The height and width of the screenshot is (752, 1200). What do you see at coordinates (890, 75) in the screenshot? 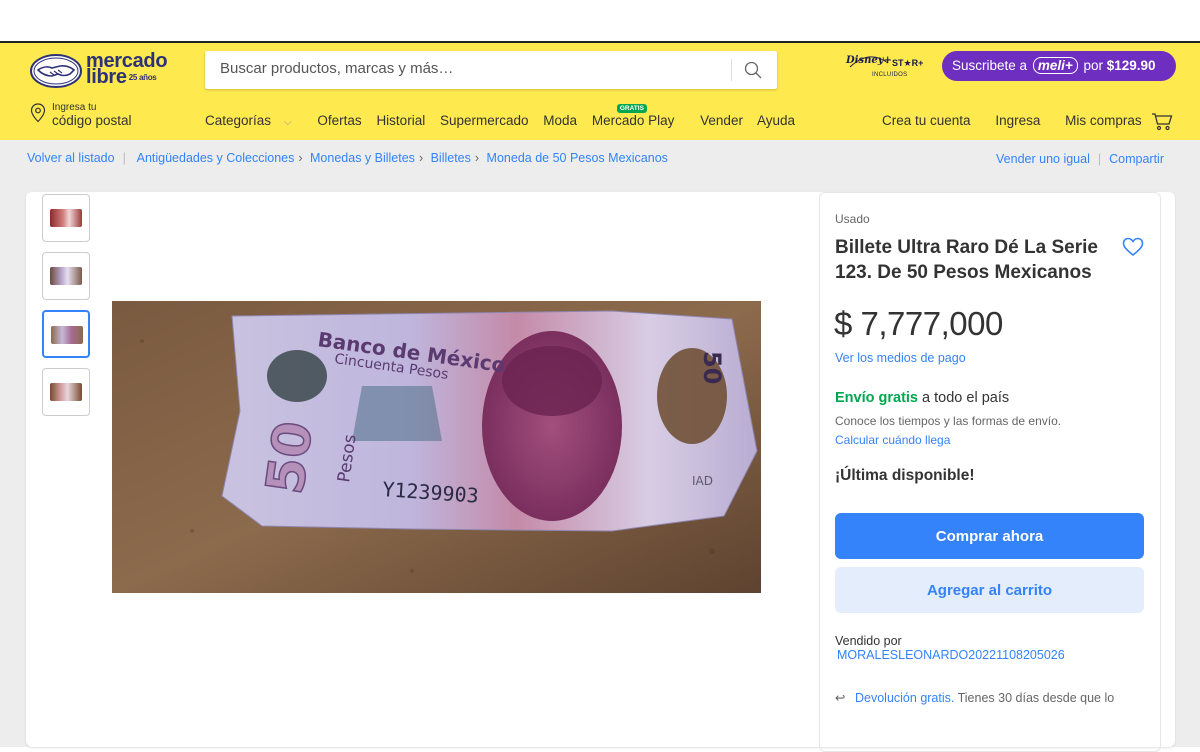
I see `included-label: INCLUIDOS` at bounding box center [890, 75].